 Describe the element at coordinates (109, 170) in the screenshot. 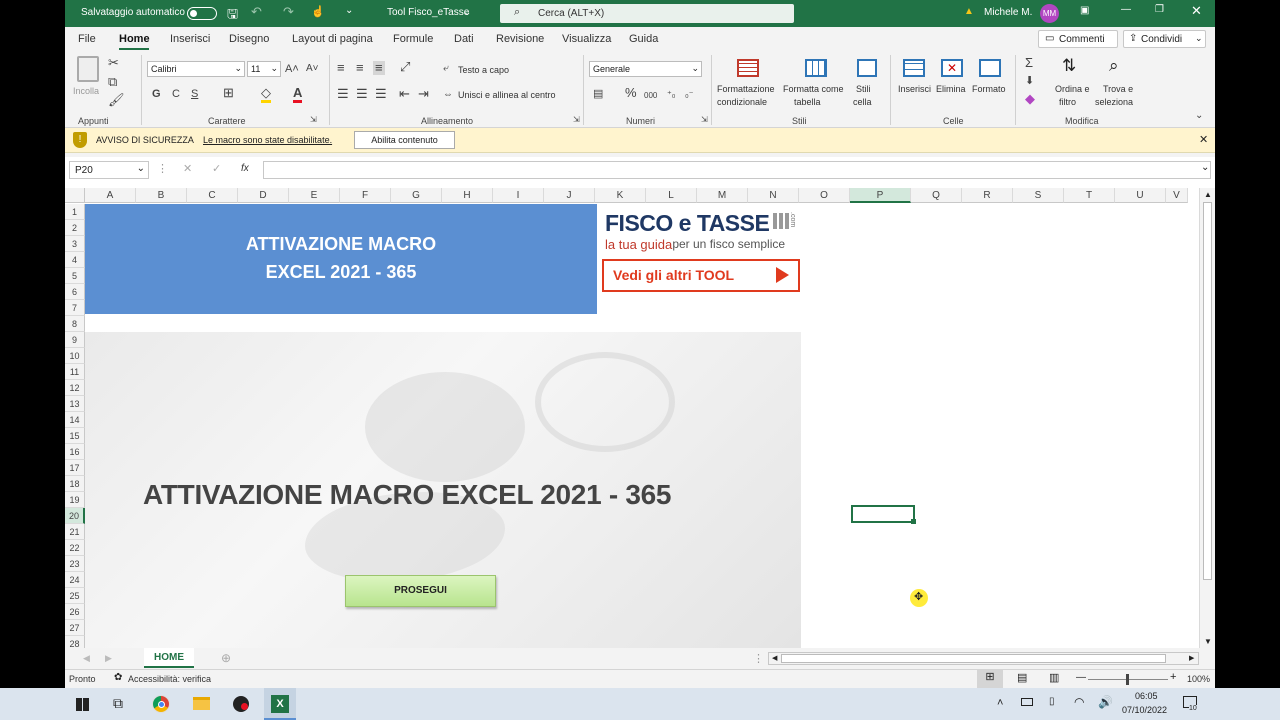

I see `name-box: P20 ⌄` at that location.